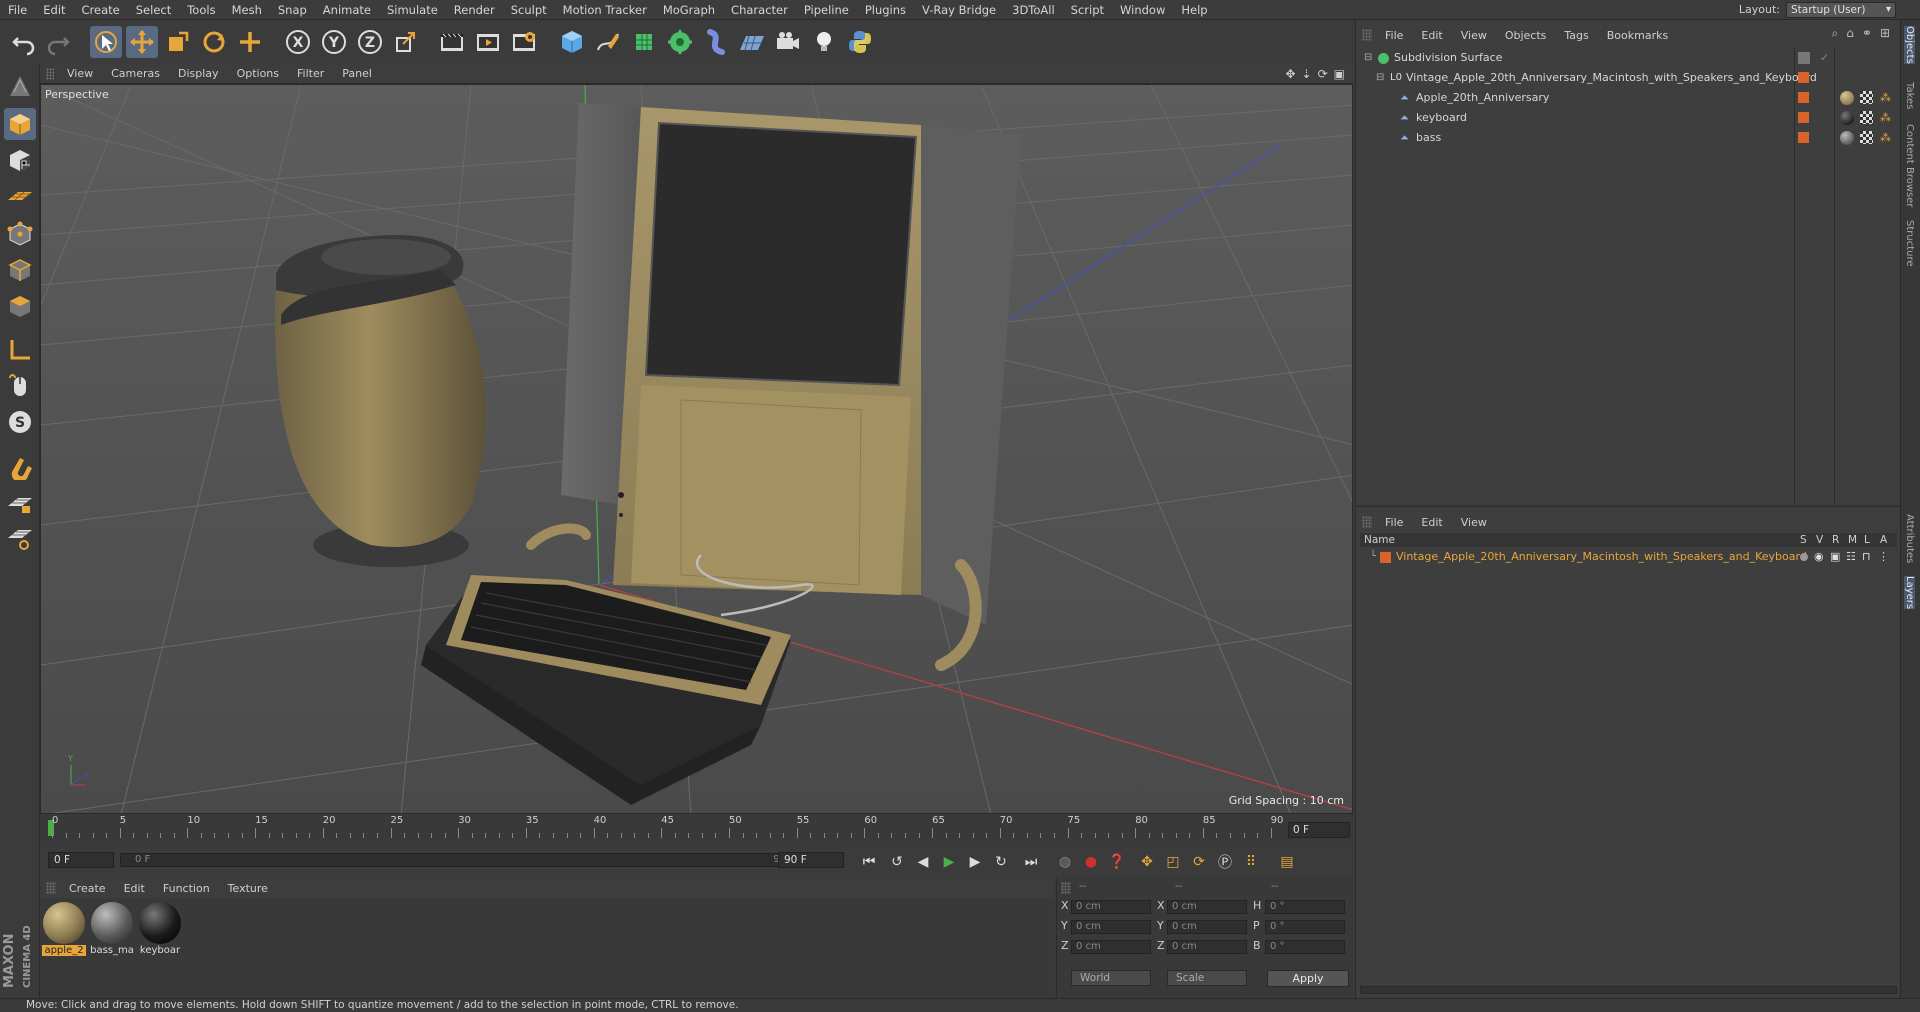 The height and width of the screenshot is (1012, 1920). What do you see at coordinates (1909, 45) in the screenshot?
I see `tab-objects: Objects` at bounding box center [1909, 45].